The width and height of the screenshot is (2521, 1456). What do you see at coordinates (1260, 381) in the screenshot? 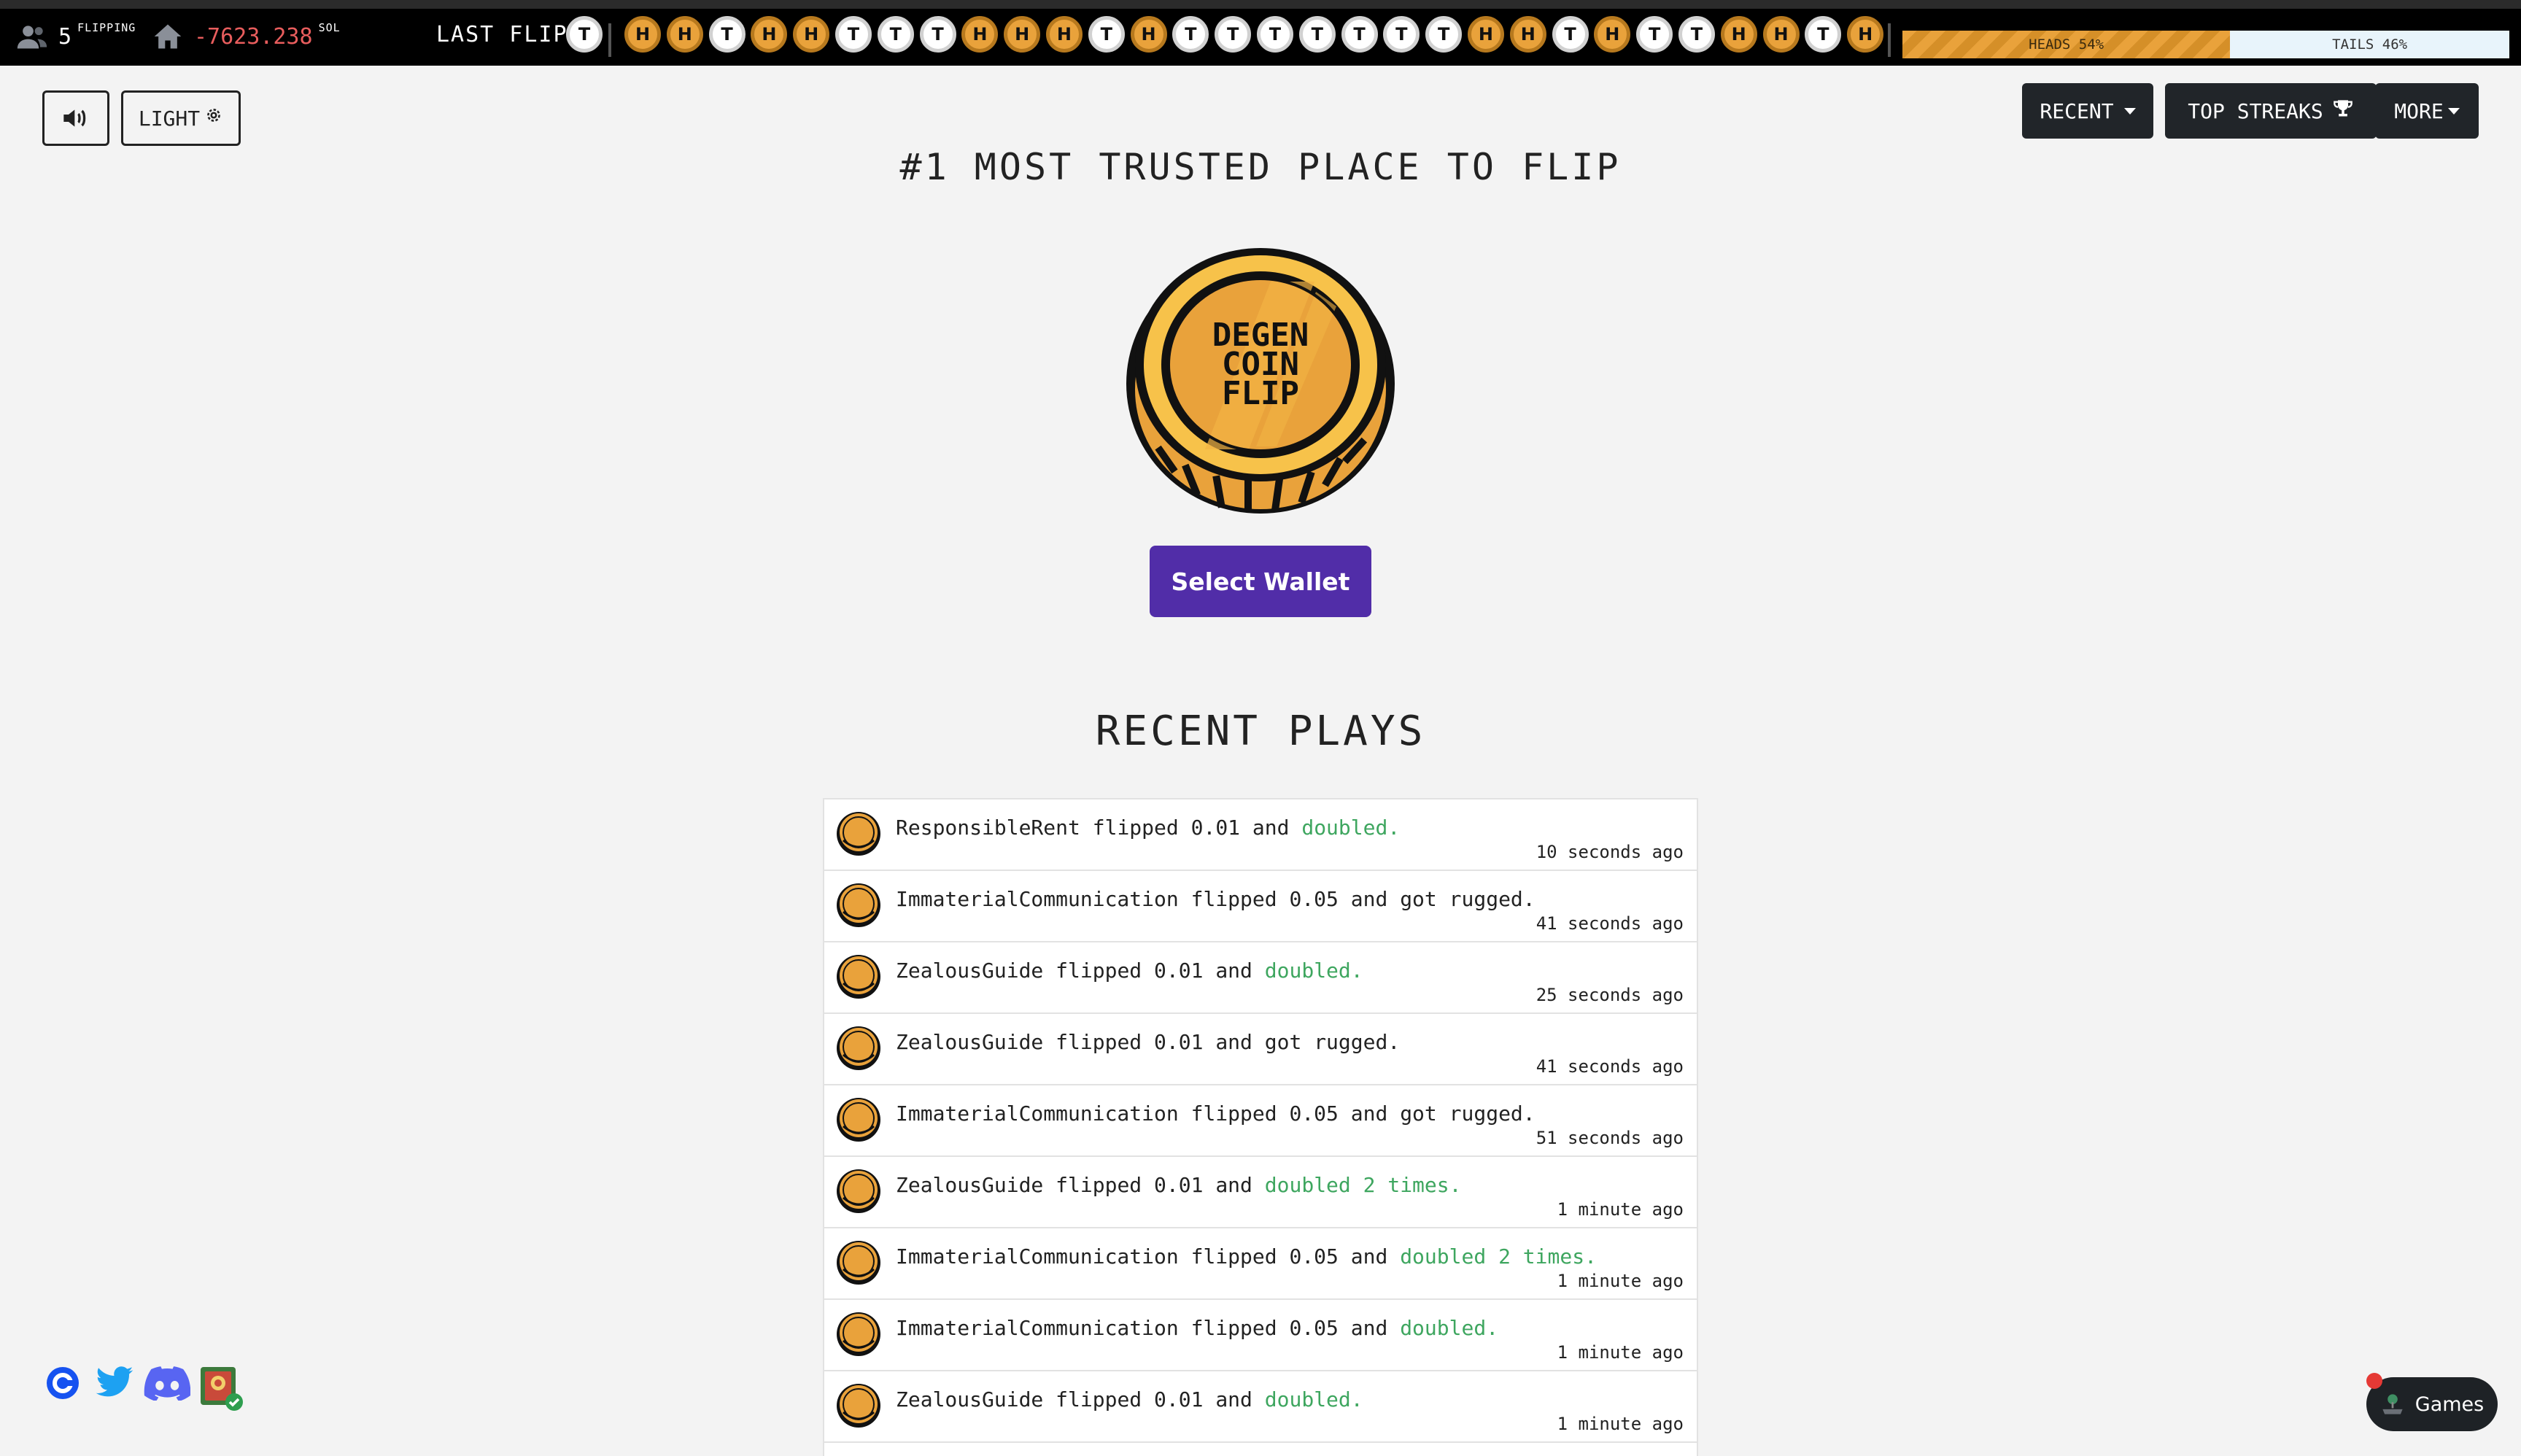
I see `degen-coin-logo: DEGEN COIN FLIP` at bounding box center [1260, 381].